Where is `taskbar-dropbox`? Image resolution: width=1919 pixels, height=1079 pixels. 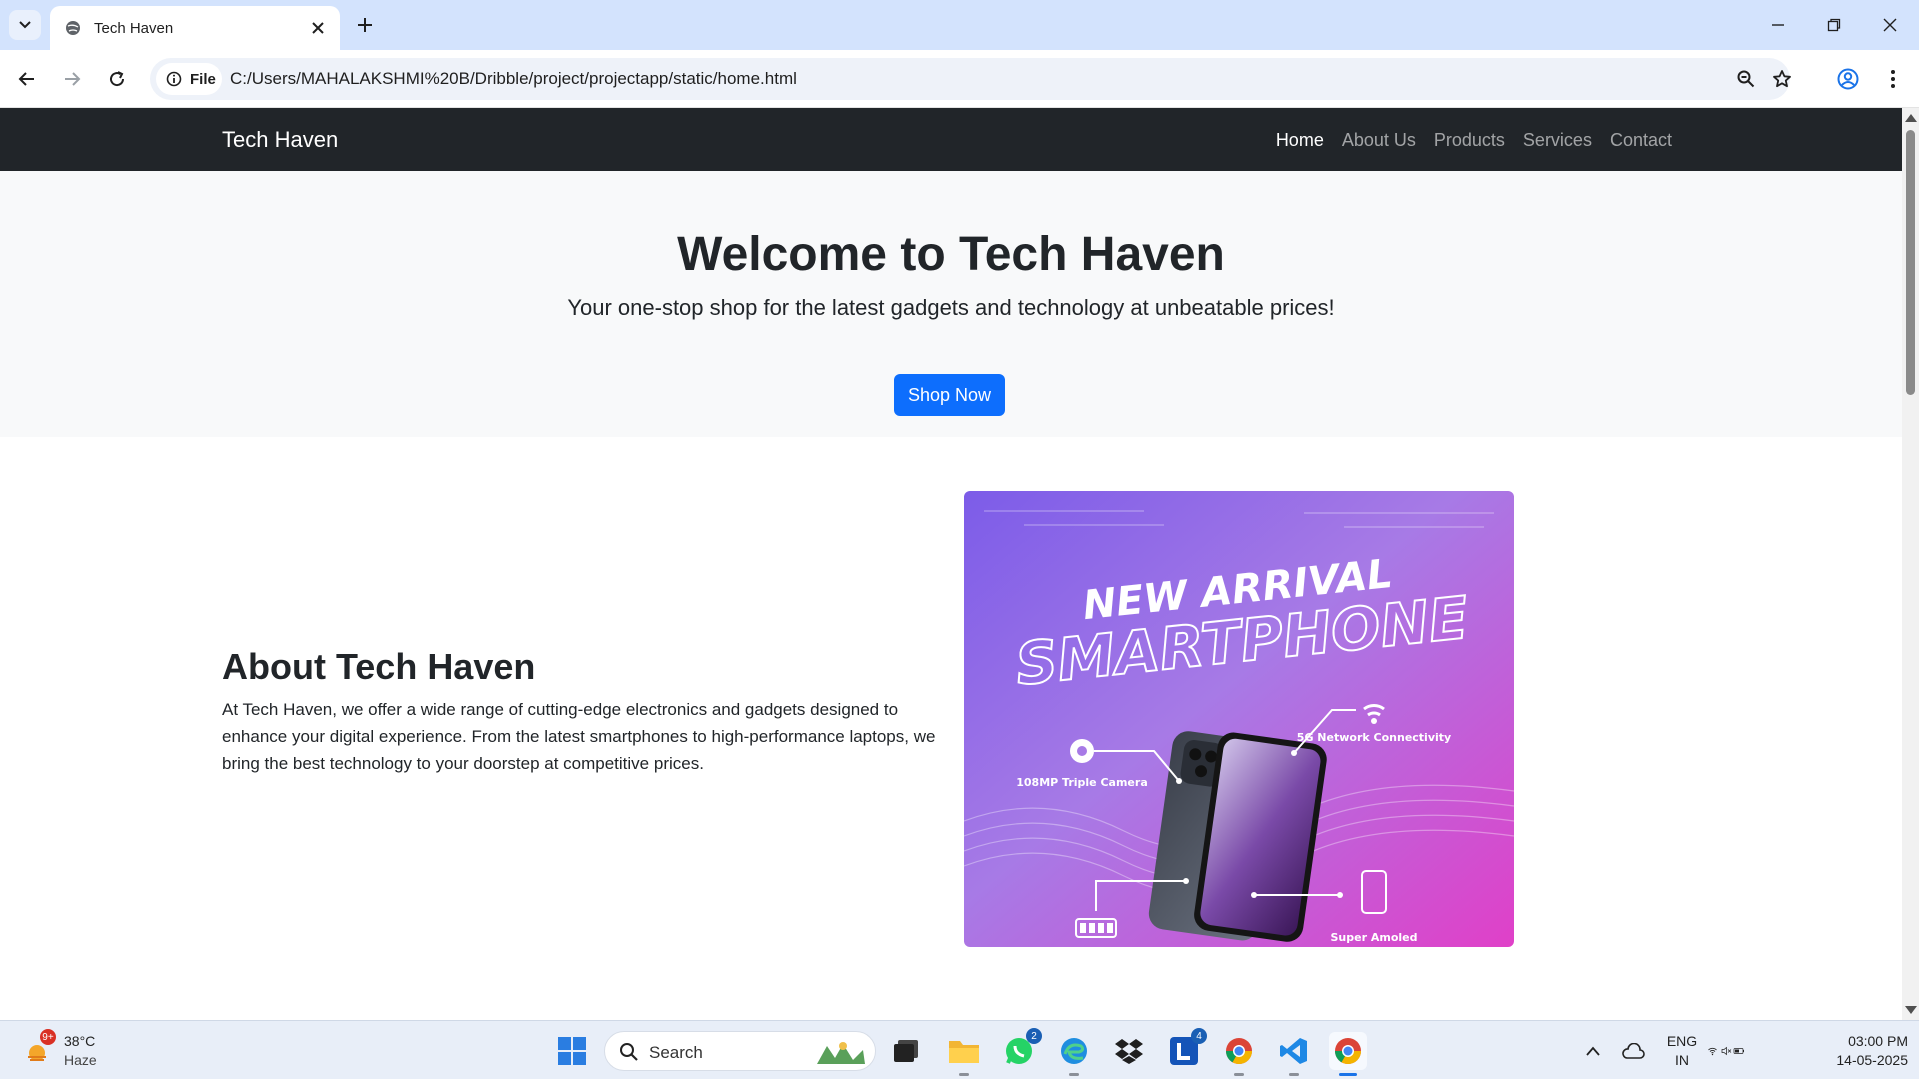 taskbar-dropbox is located at coordinates (1129, 1051).